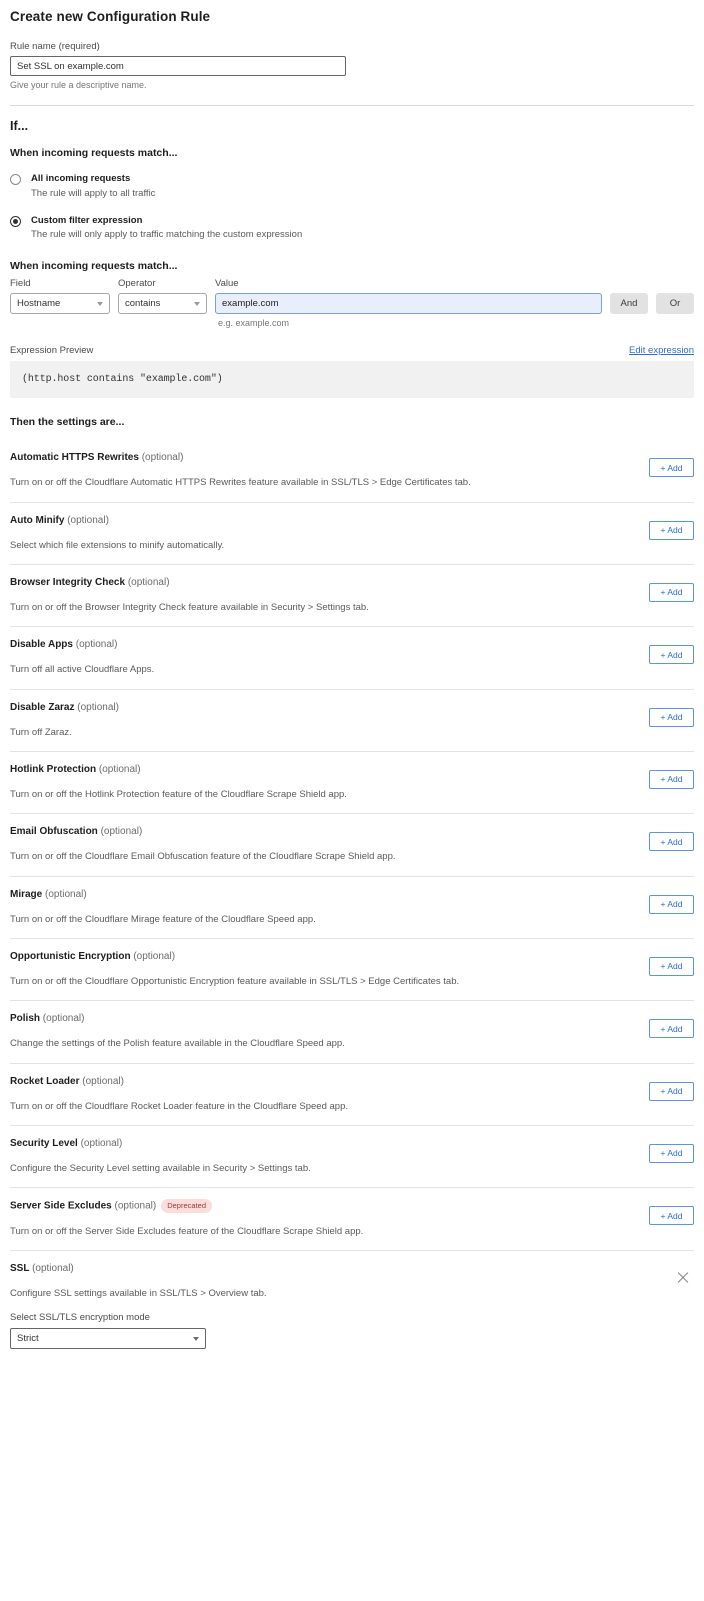 The height and width of the screenshot is (1601, 704). What do you see at coordinates (70, 956) in the screenshot?
I see `setting-name: Opportunistic Encryption` at bounding box center [70, 956].